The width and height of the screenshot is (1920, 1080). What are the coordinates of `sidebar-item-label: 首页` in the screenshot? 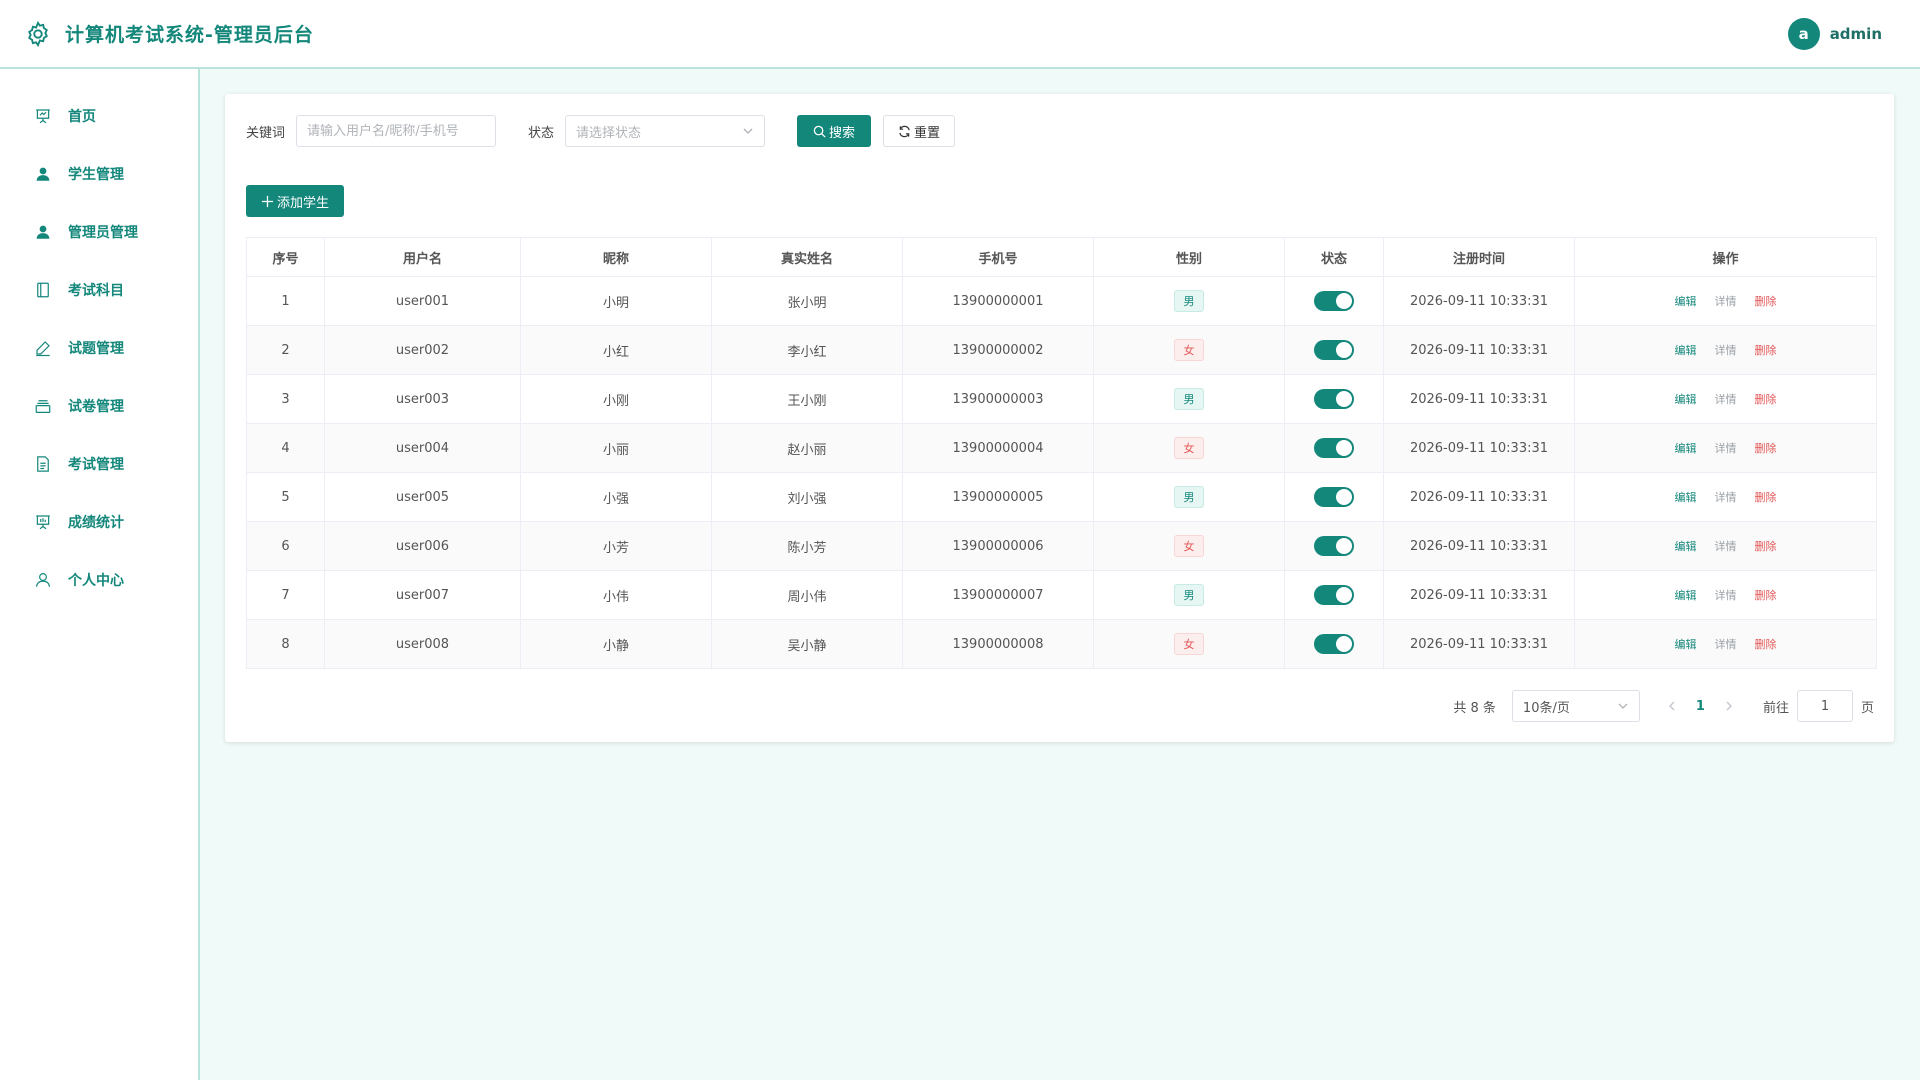 It's located at (82, 117).